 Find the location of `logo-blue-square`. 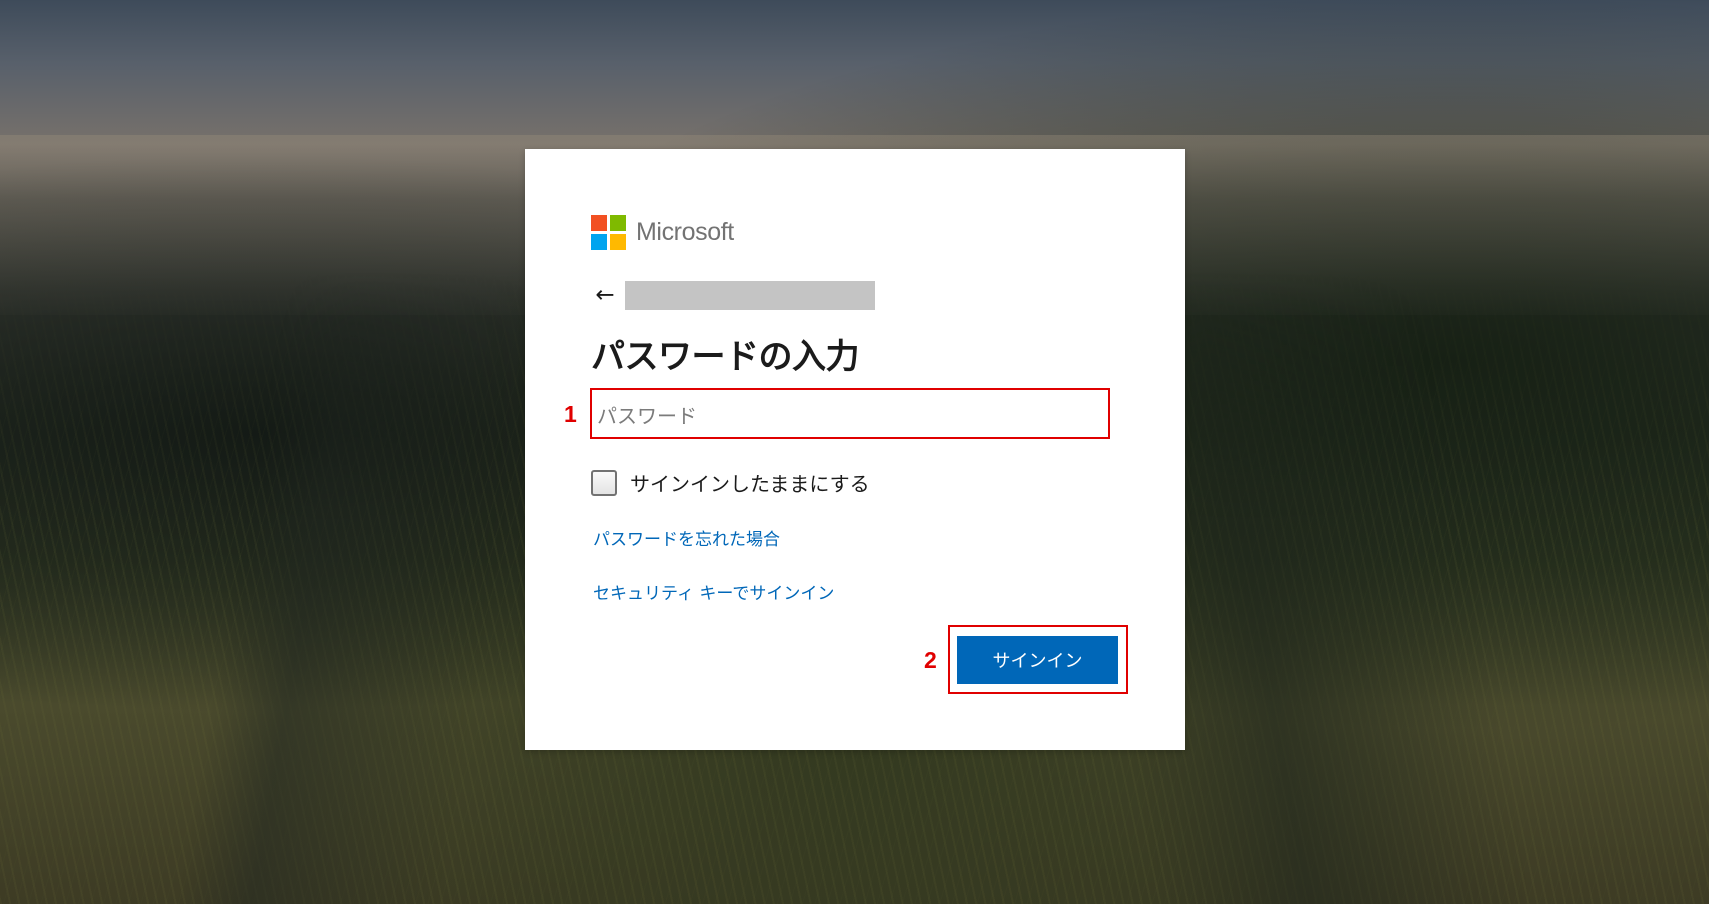

logo-blue-square is located at coordinates (599, 242).